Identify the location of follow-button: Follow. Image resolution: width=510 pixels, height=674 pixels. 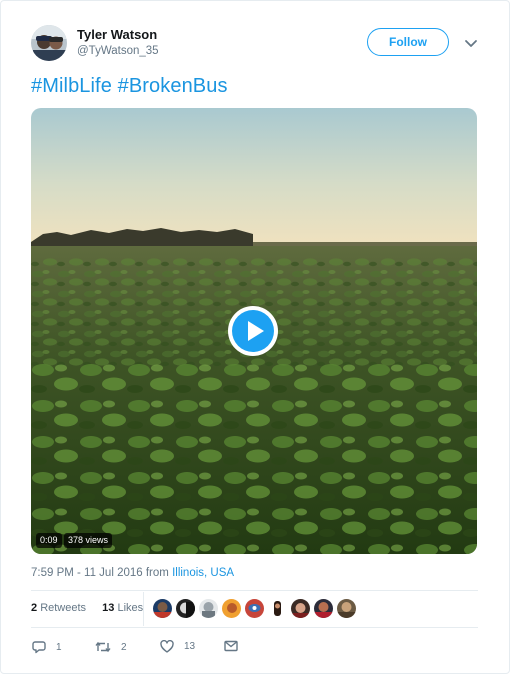
(408, 42).